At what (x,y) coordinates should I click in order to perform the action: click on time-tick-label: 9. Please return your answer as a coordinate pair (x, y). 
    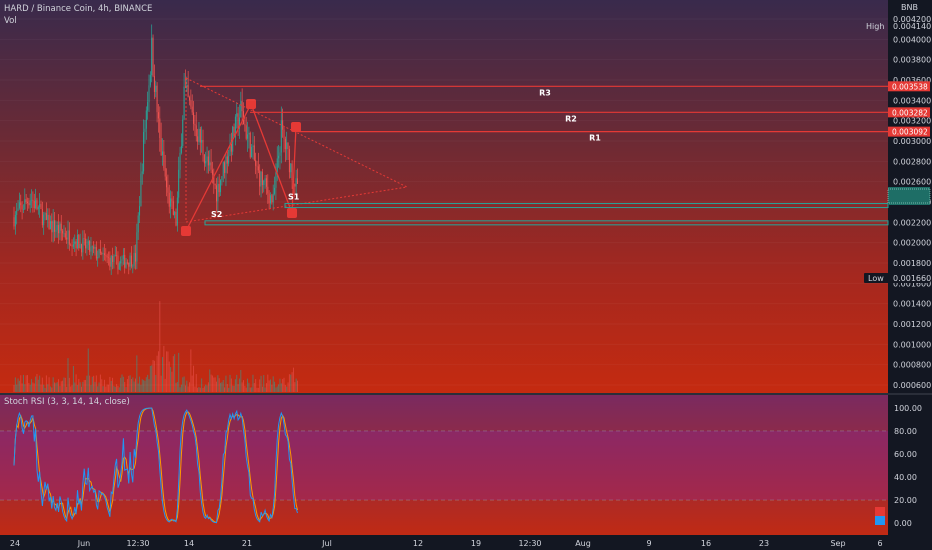
    Looking at the image, I should click on (648, 543).